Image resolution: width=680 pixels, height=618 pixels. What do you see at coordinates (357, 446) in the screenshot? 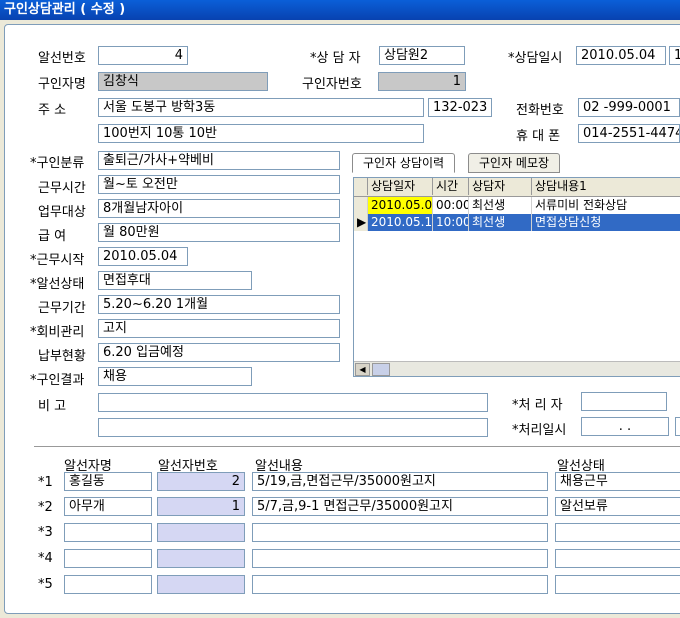
I see `divider` at bounding box center [357, 446].